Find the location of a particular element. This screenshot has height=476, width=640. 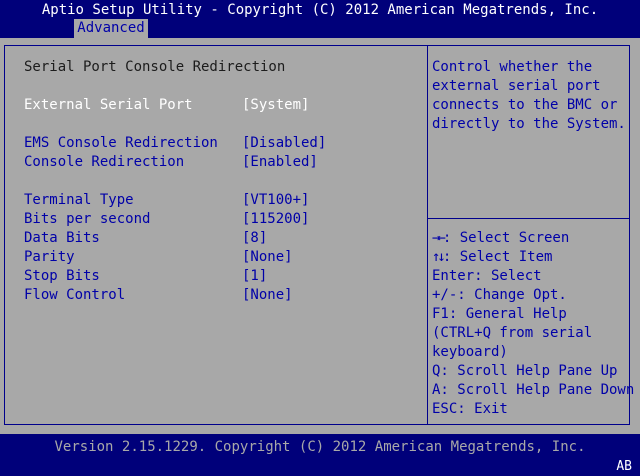

setting-value-bits-per-second: [115200] is located at coordinates (275, 219).